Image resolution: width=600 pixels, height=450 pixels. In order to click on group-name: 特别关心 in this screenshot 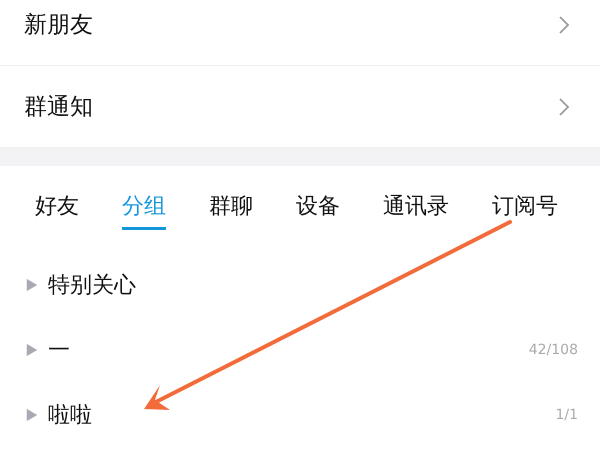, I will do `click(313, 285)`.